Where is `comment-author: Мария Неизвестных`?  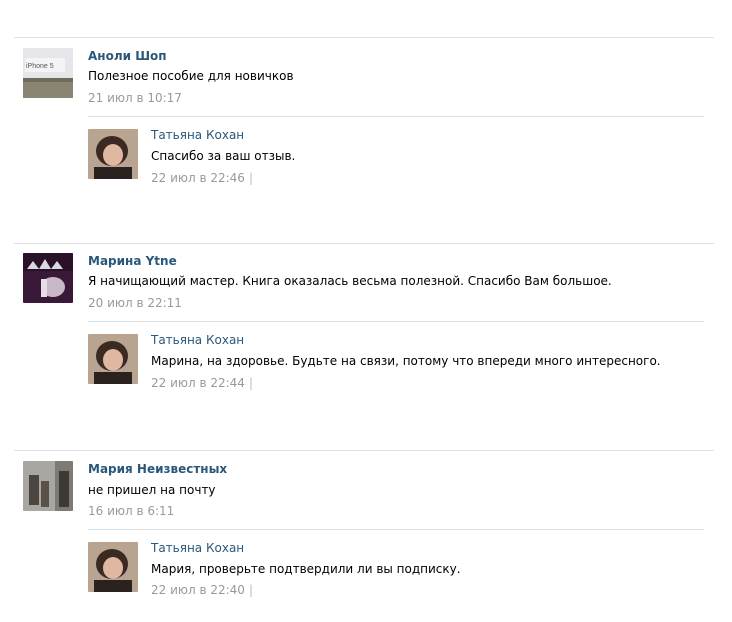
comment-author: Мария Неизвестных is located at coordinates (157, 469).